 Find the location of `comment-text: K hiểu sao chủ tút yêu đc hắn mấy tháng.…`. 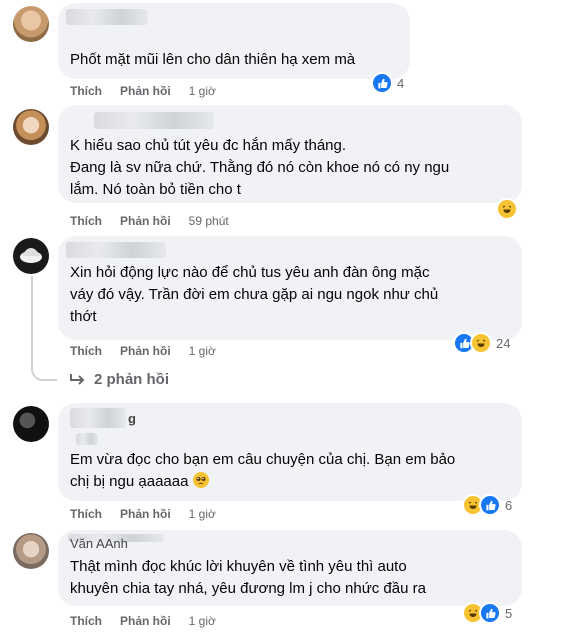

comment-text: K hiểu sao chủ tút yêu đc hắn mấy tháng.… is located at coordinates (260, 167).